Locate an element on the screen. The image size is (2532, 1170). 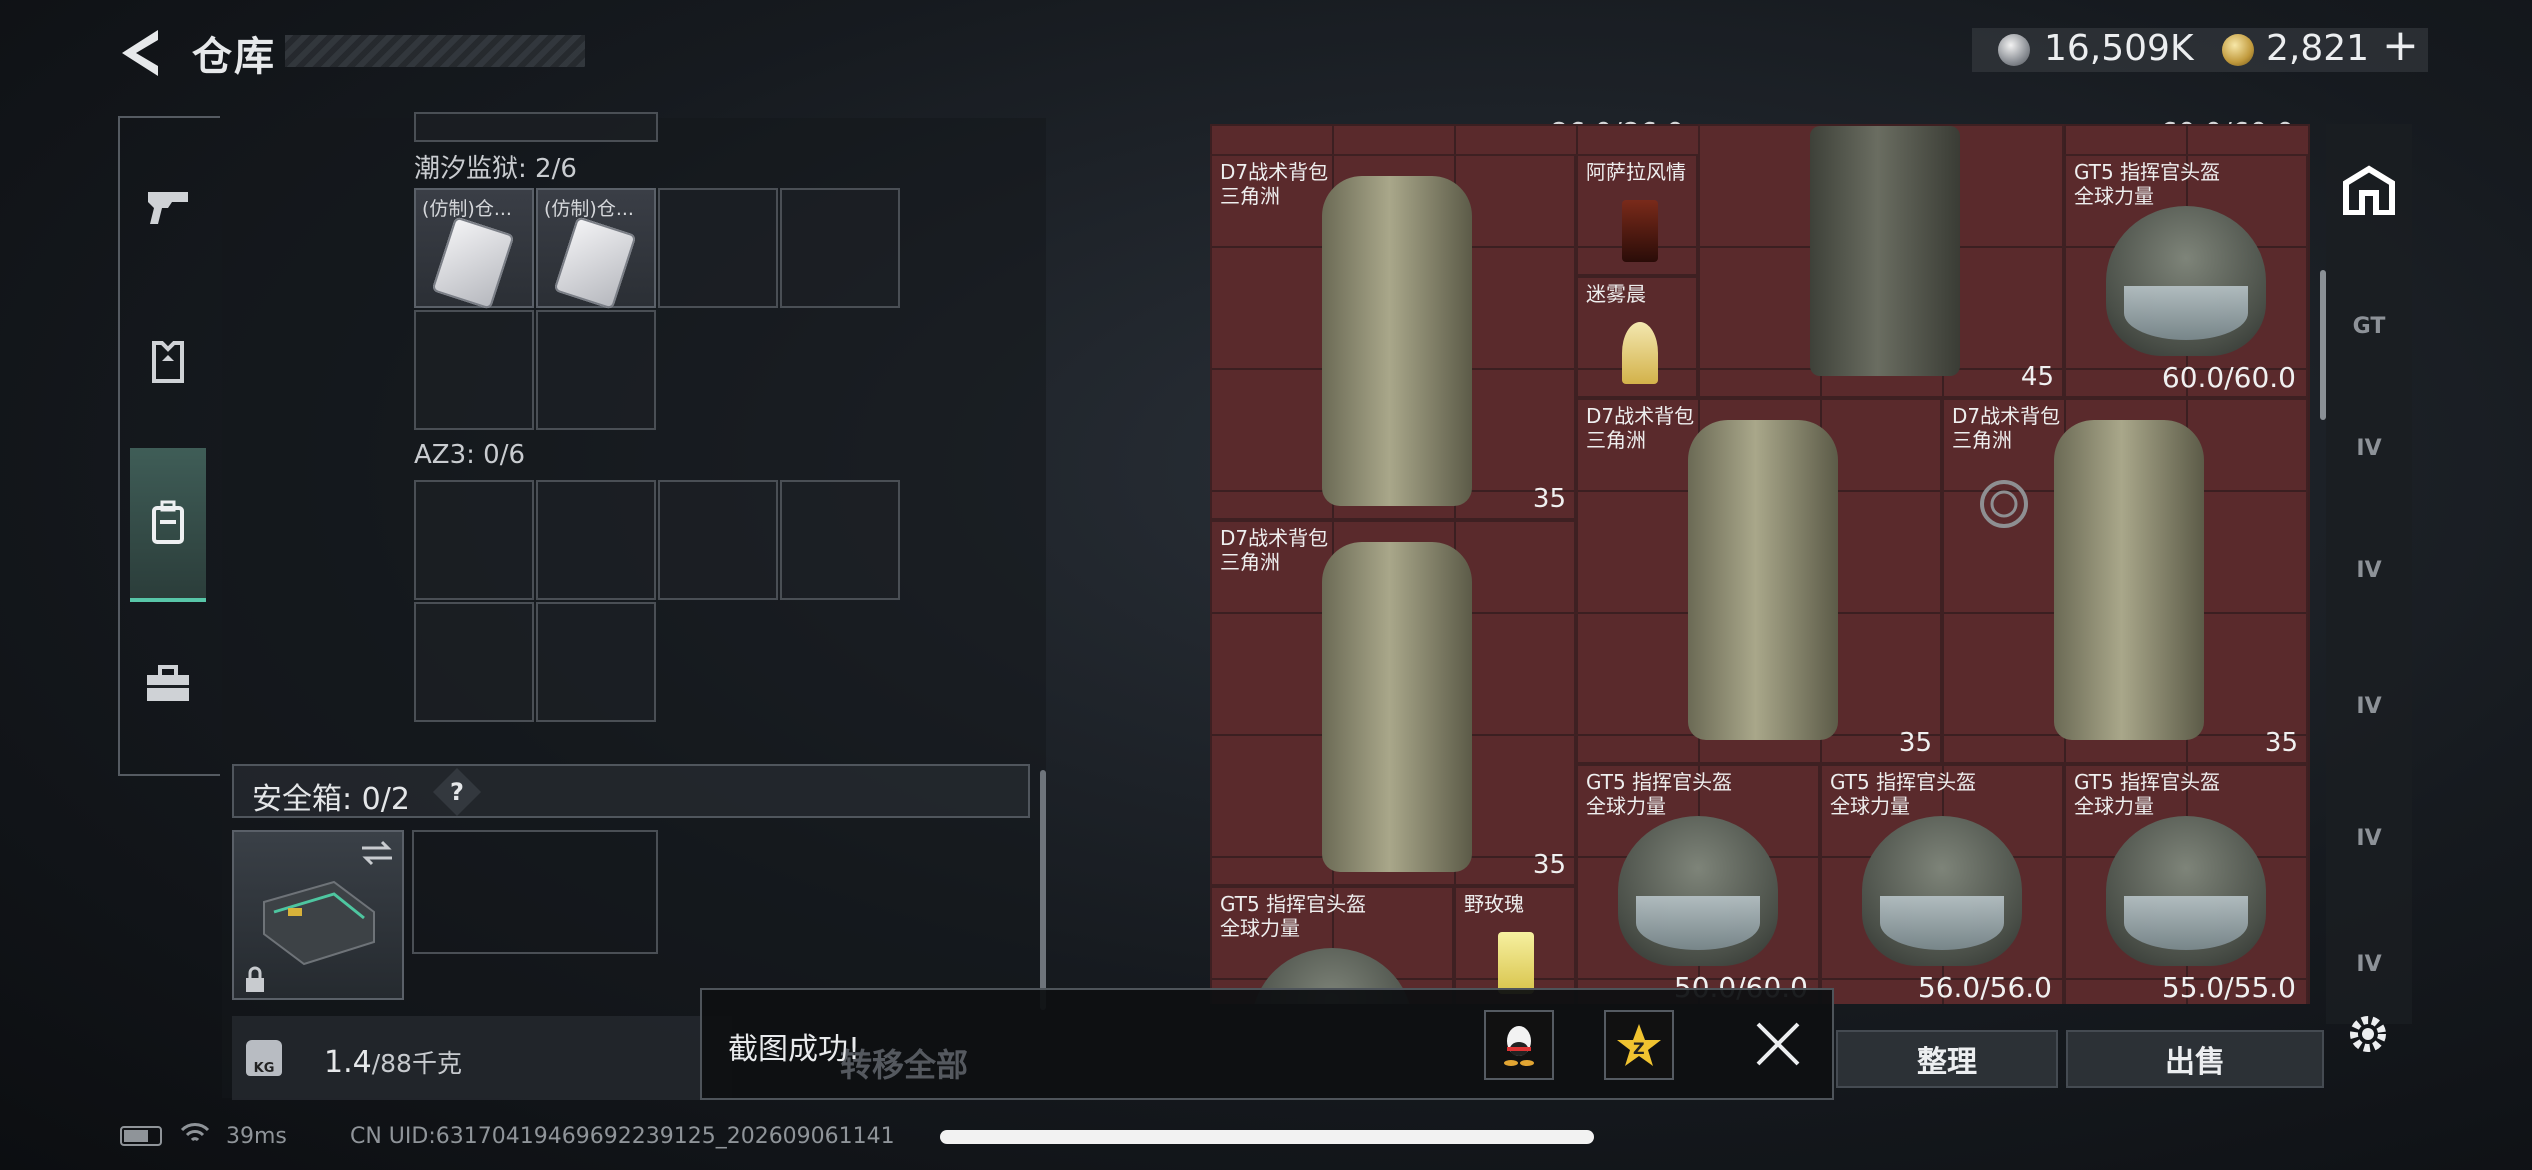
share-qzone-button: Z is located at coordinates (1639, 1045).